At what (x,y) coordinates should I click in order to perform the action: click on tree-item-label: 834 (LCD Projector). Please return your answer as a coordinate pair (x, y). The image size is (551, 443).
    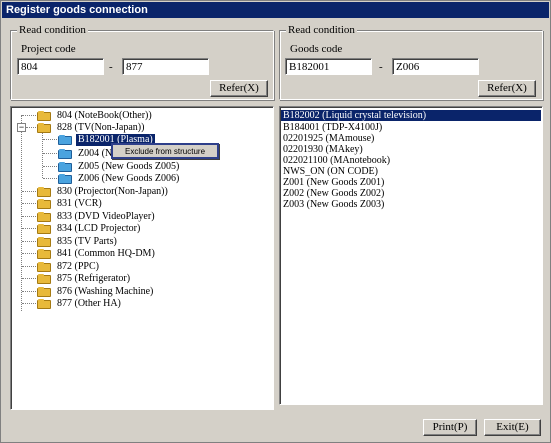
    Looking at the image, I should click on (99, 228).